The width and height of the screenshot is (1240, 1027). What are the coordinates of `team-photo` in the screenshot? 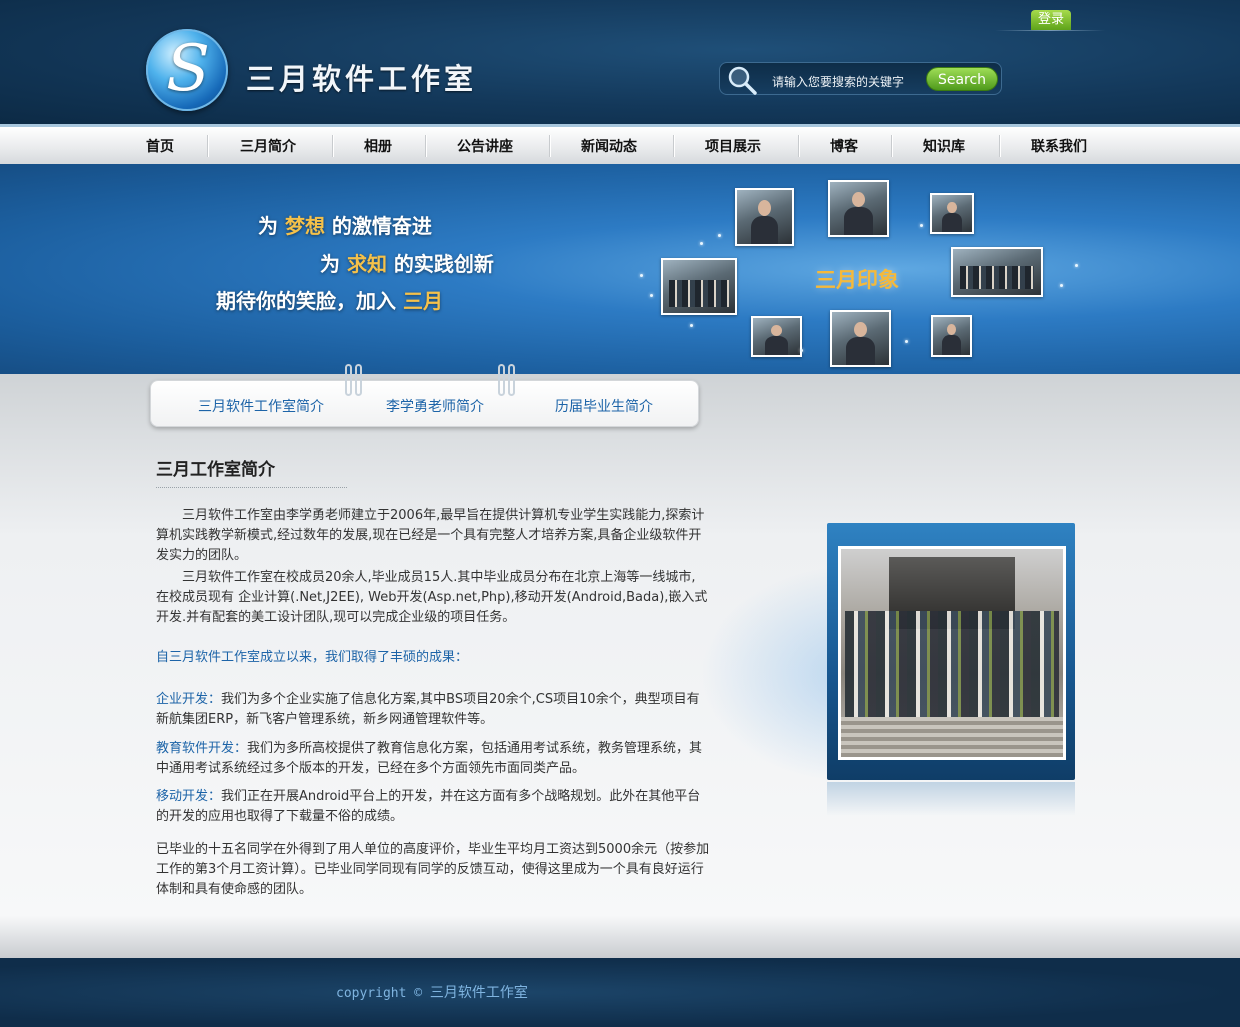 It's located at (952, 653).